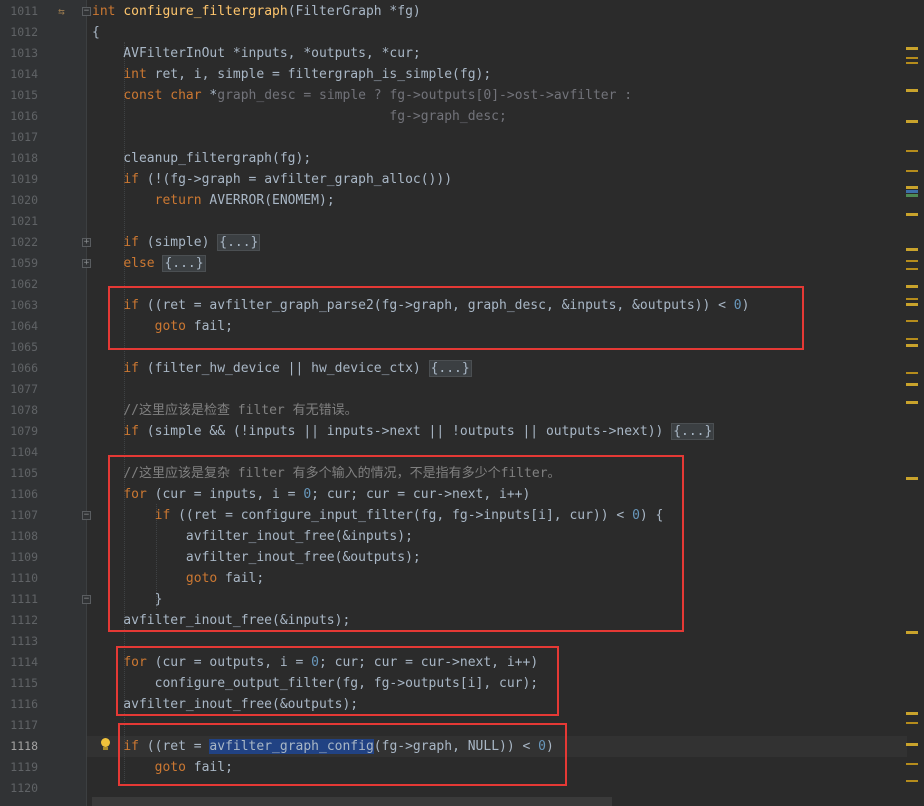 Image resolution: width=924 pixels, height=806 pixels. Describe the element at coordinates (19, 200) in the screenshot. I see `line-number: 1020` at that location.